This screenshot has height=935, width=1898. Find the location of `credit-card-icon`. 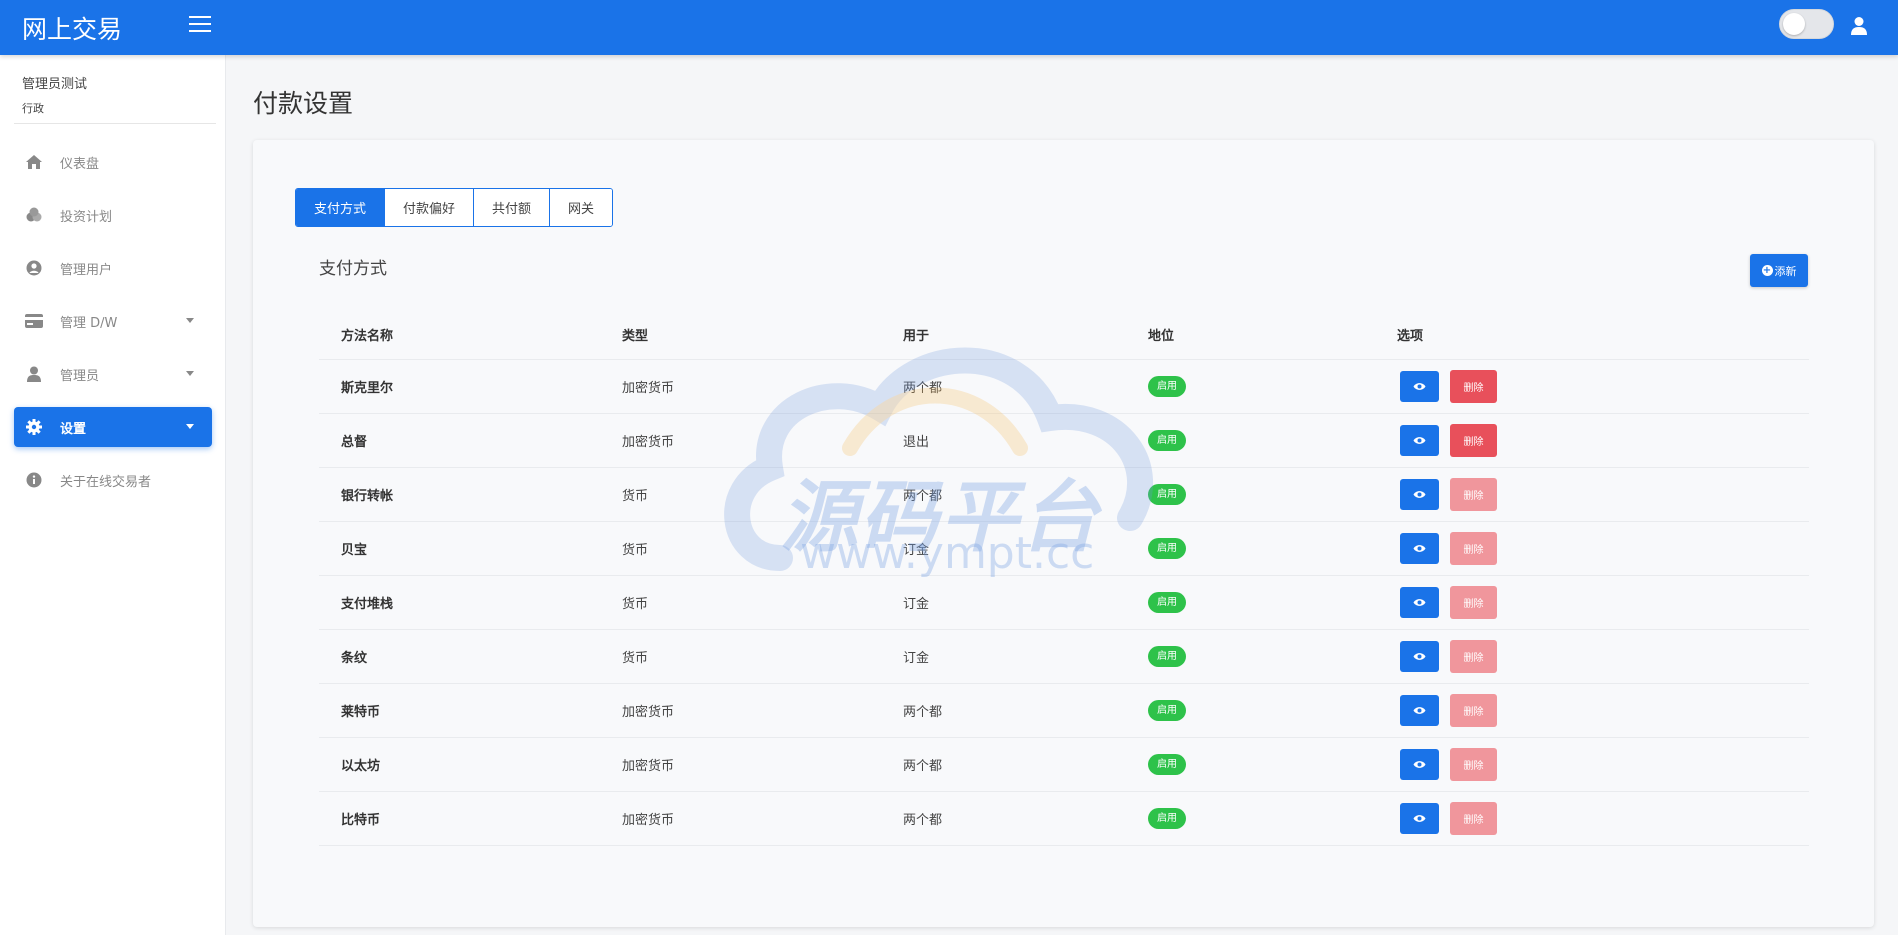

credit-card-icon is located at coordinates (34, 321).